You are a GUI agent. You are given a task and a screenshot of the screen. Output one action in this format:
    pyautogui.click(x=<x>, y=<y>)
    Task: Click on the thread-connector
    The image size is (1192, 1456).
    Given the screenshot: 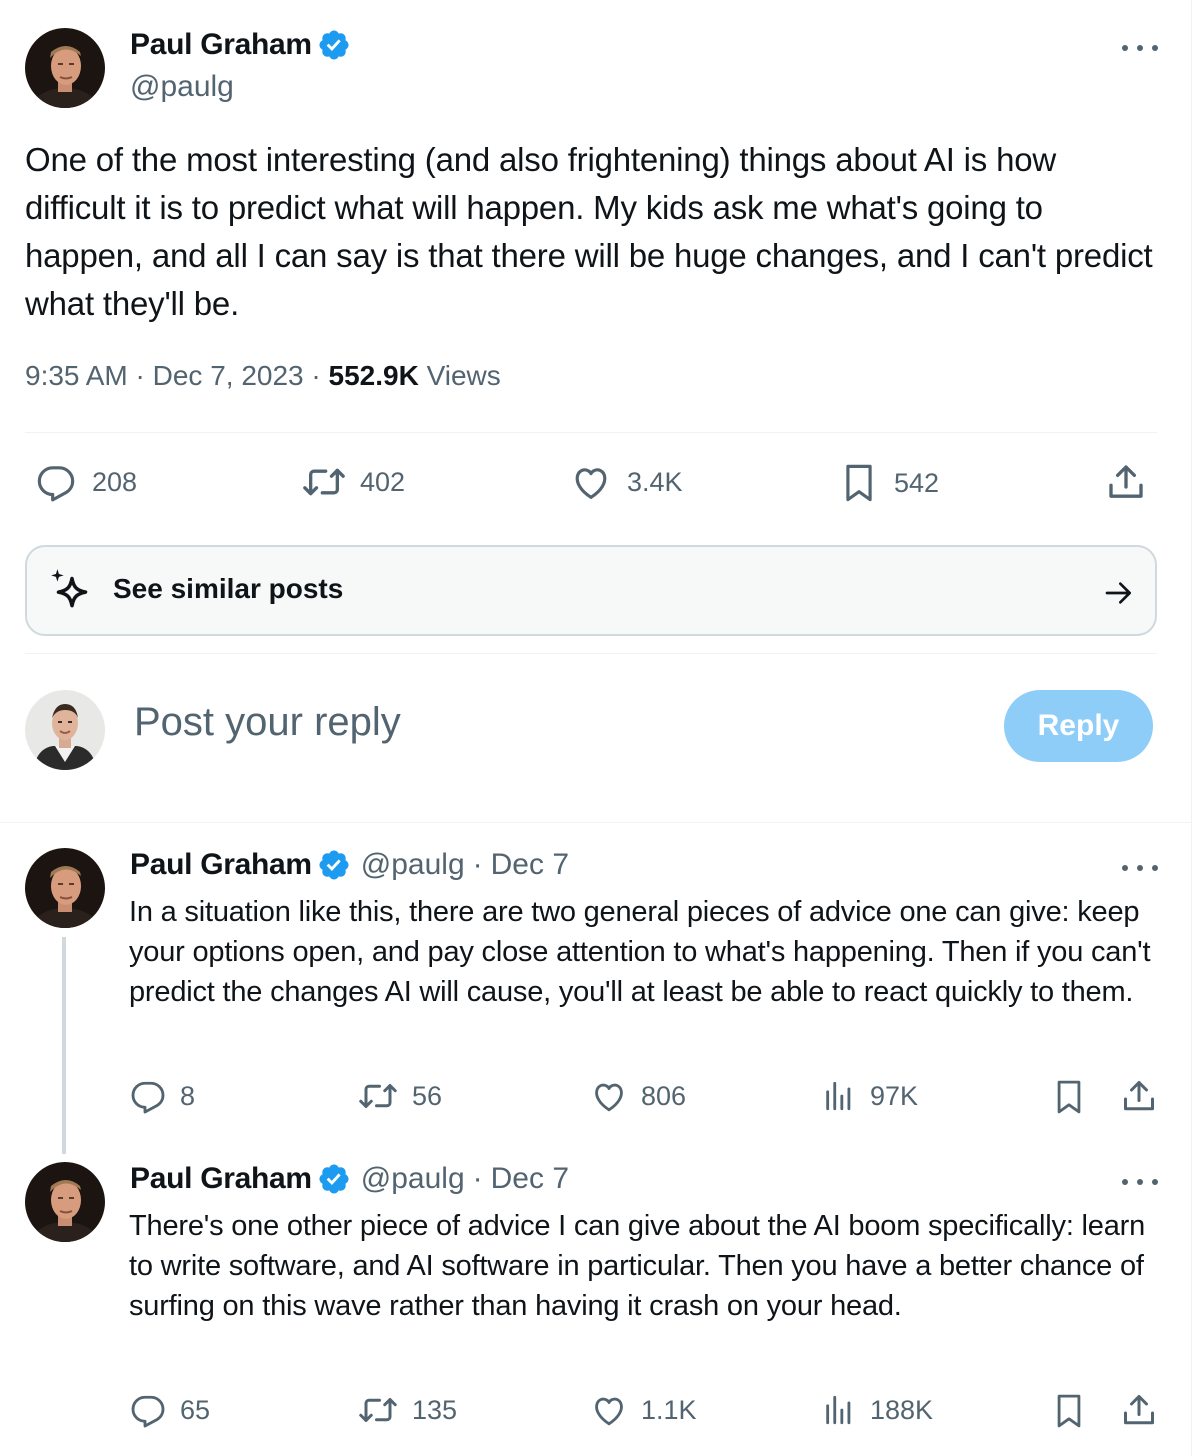 What is the action you would take?
    pyautogui.click(x=64, y=1045)
    